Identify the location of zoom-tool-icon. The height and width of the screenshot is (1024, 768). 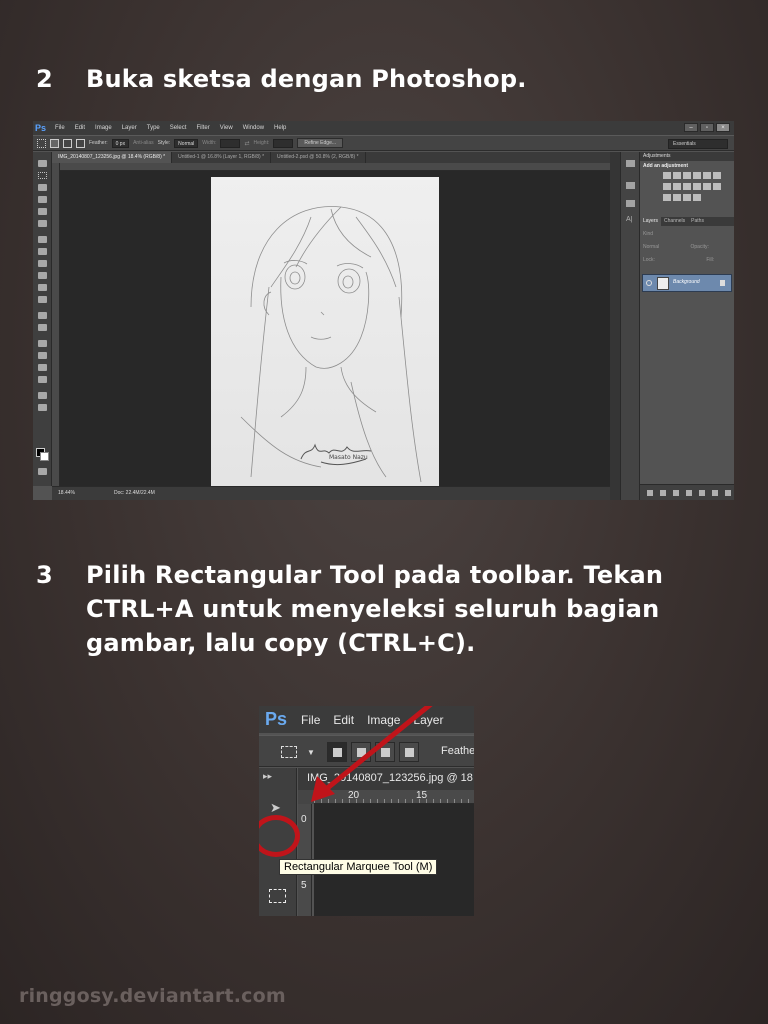
(42, 407).